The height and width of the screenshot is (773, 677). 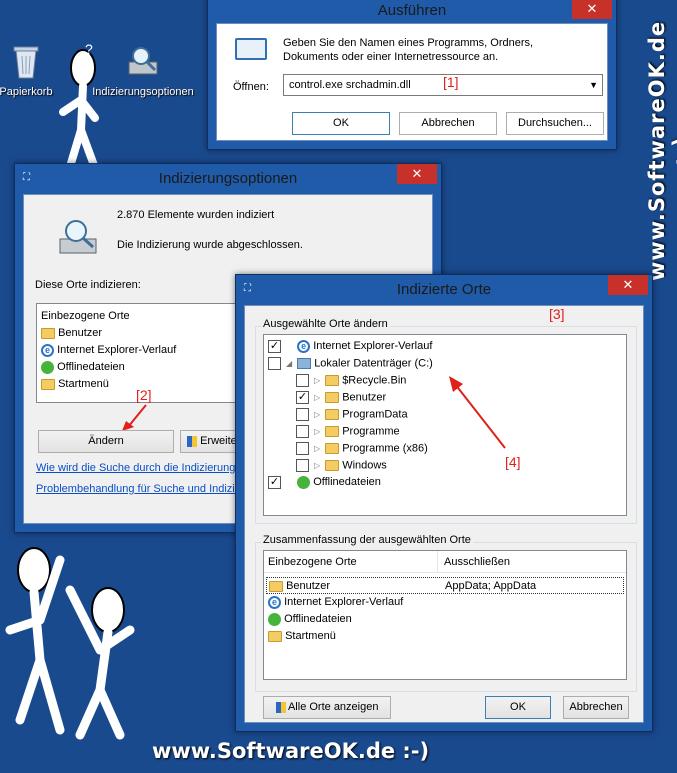 What do you see at coordinates (210, 245) in the screenshot?
I see `indexing-status: Die Indizierung wurde abgeschlossen.` at bounding box center [210, 245].